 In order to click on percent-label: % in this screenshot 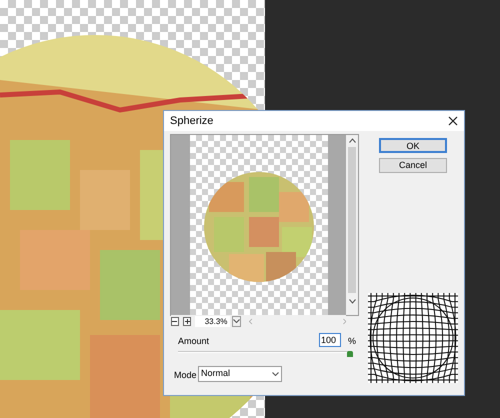, I will do `click(352, 341)`.